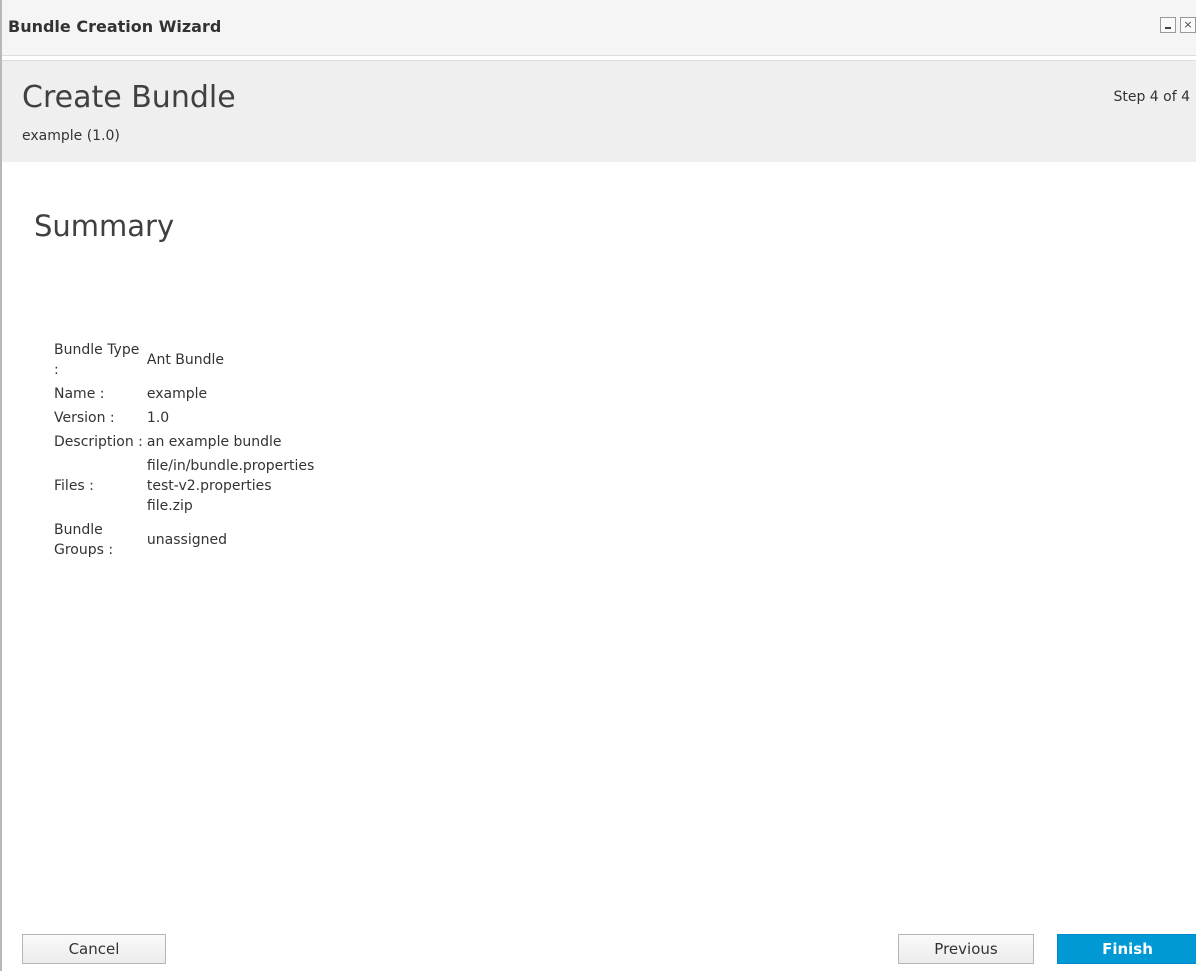 Image resolution: width=1196 pixels, height=971 pixels. I want to click on finish-button: Finish, so click(1126, 949).